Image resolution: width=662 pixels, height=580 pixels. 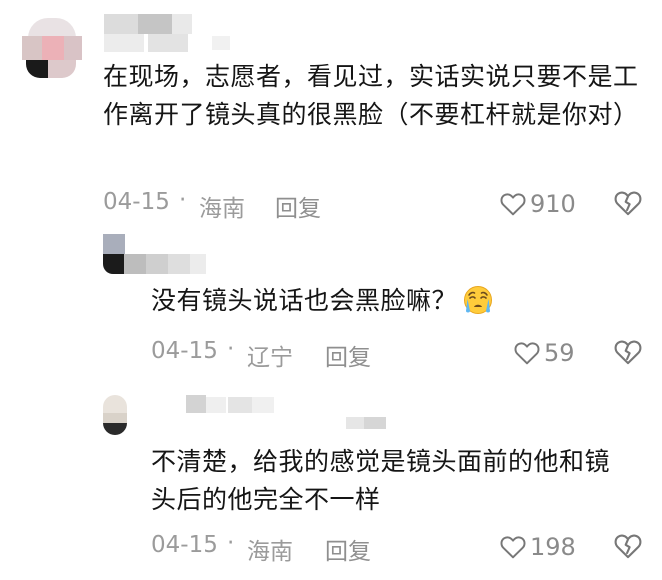 I want to click on crying-face-emoji, so click(x=478, y=300).